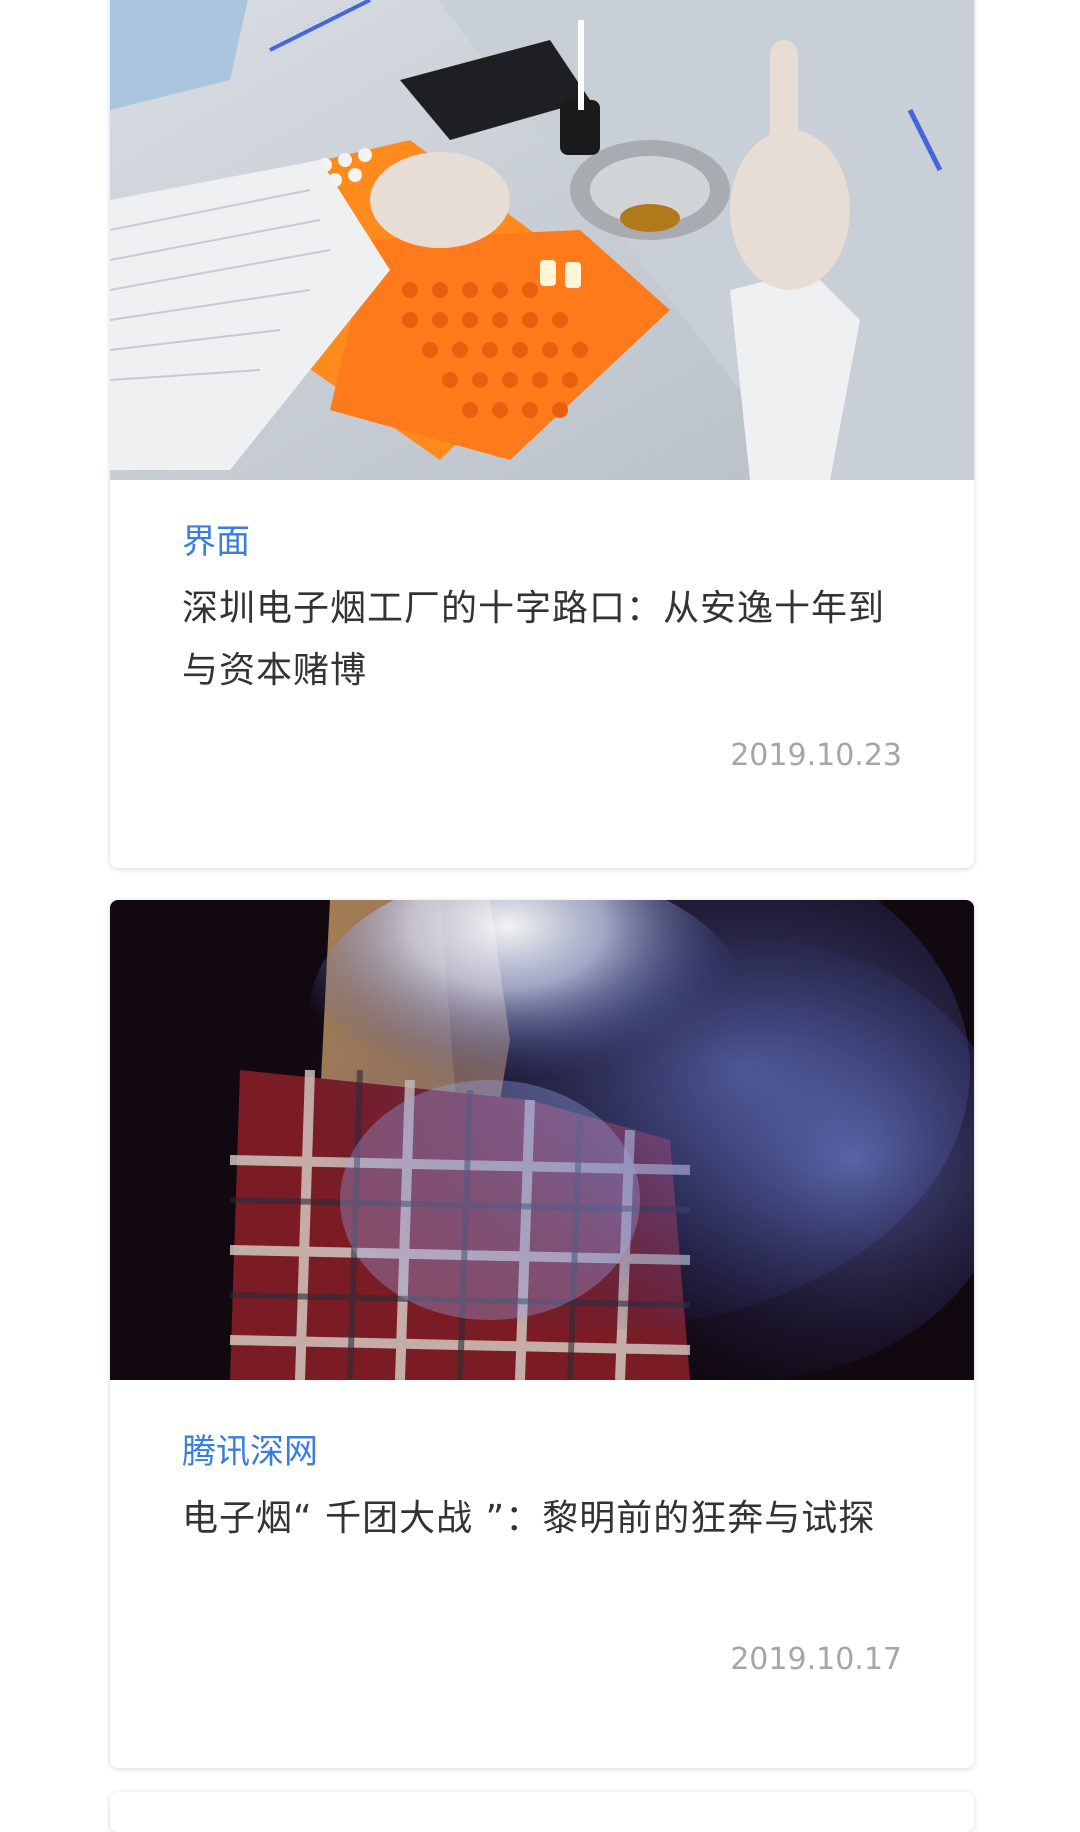 Image resolution: width=1080 pixels, height=1832 pixels. I want to click on article-title: 电子烟“ 千团大战 ”：黎明前的狂奔与试探, so click(542, 1519).